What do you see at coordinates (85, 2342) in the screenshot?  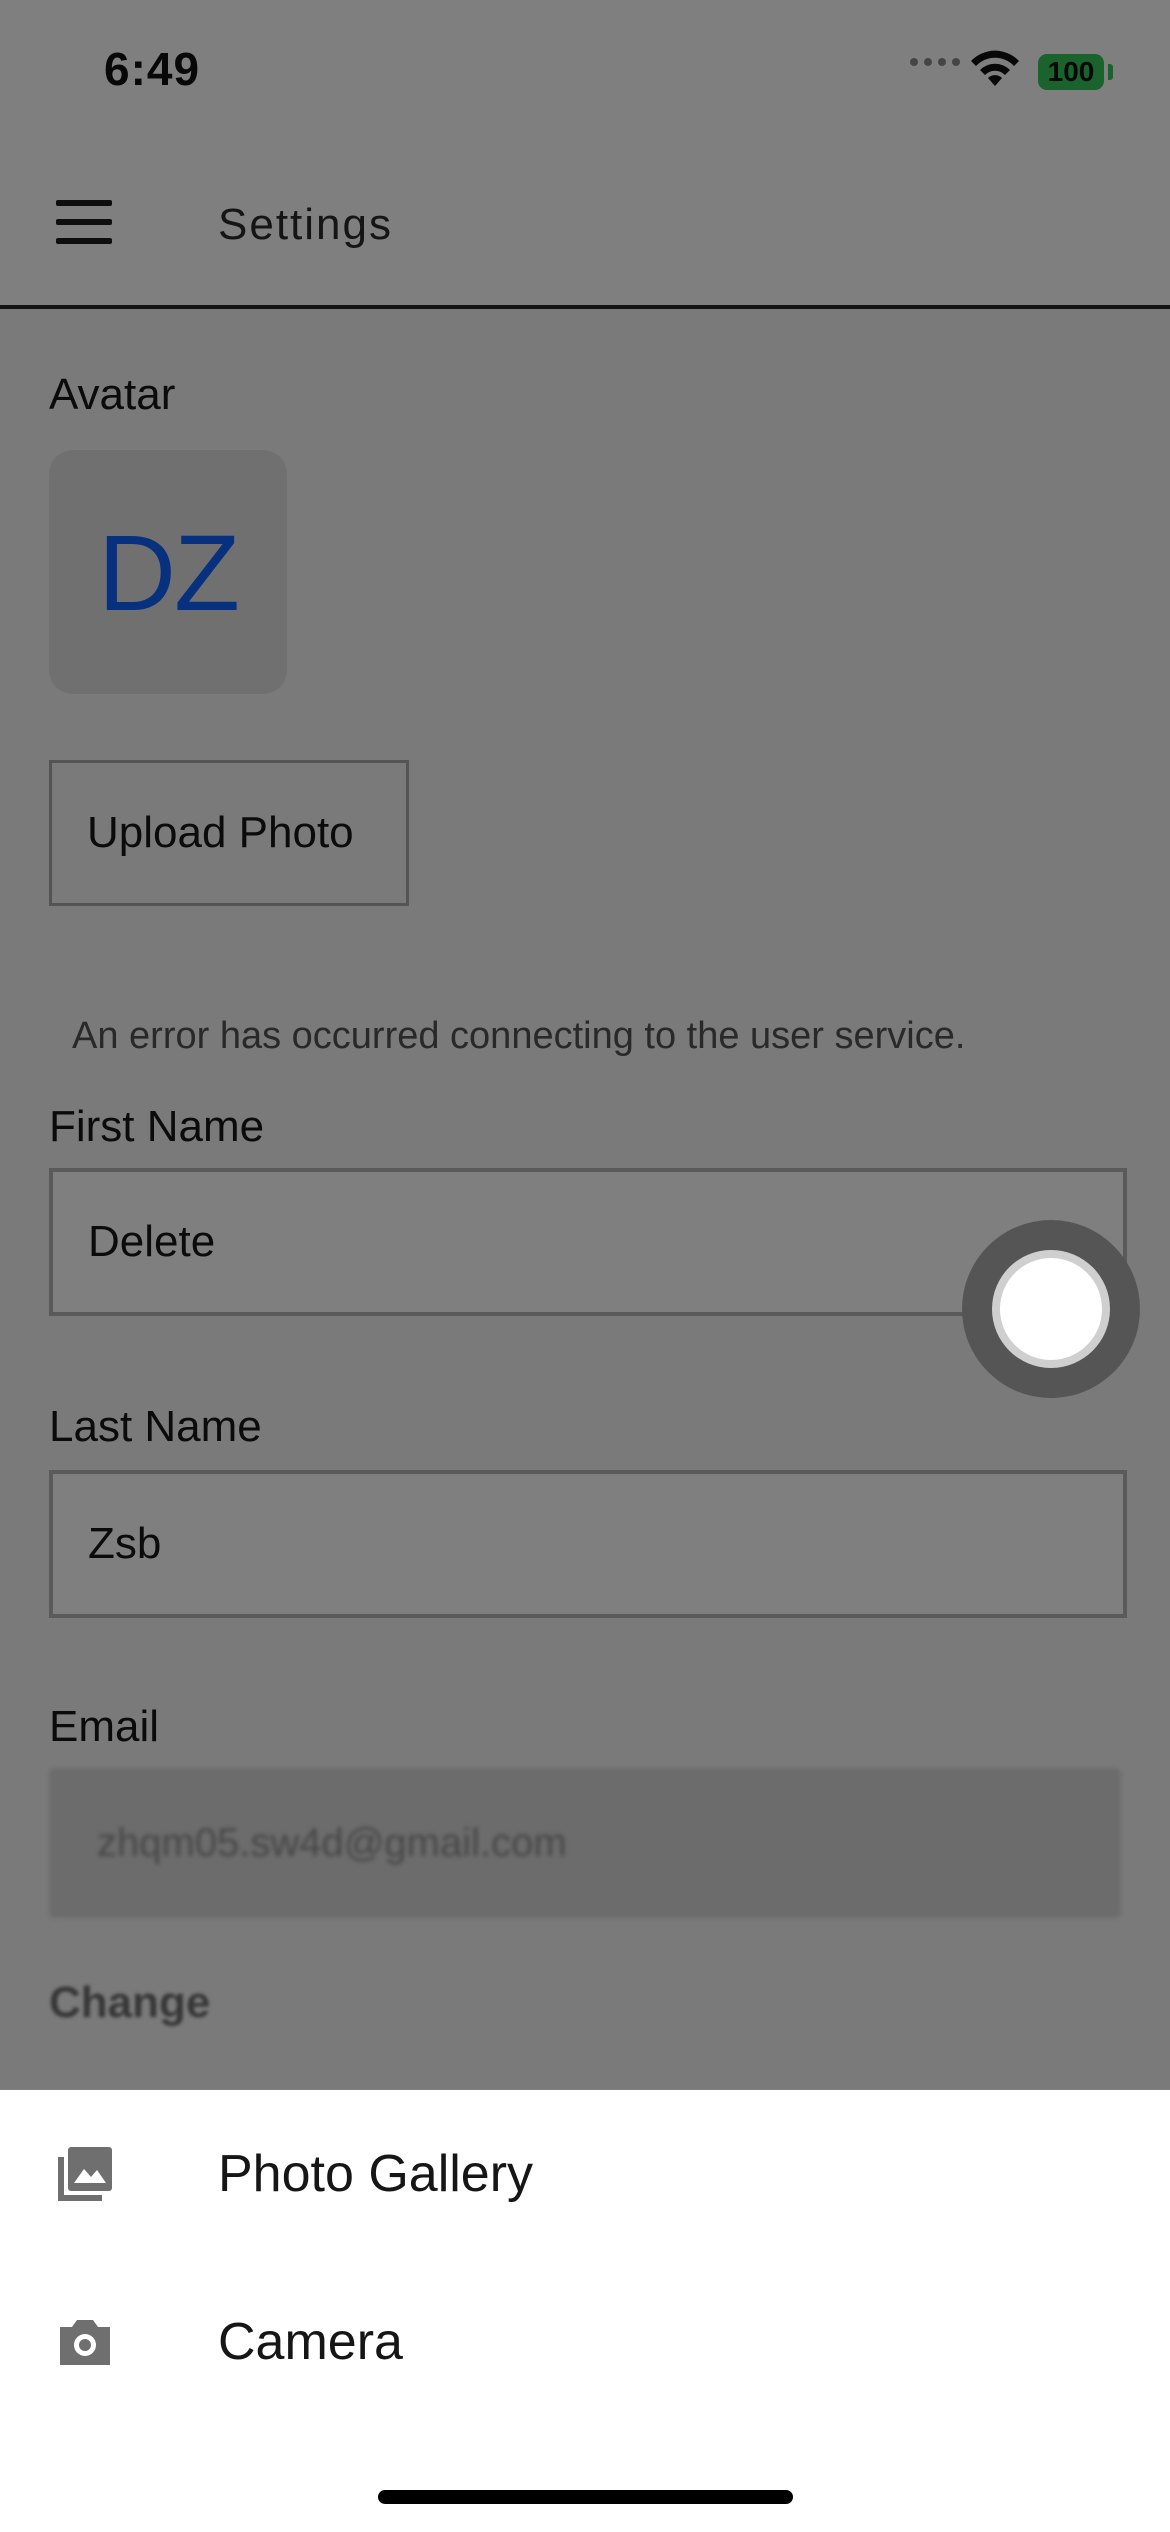 I see `camera-icon` at bounding box center [85, 2342].